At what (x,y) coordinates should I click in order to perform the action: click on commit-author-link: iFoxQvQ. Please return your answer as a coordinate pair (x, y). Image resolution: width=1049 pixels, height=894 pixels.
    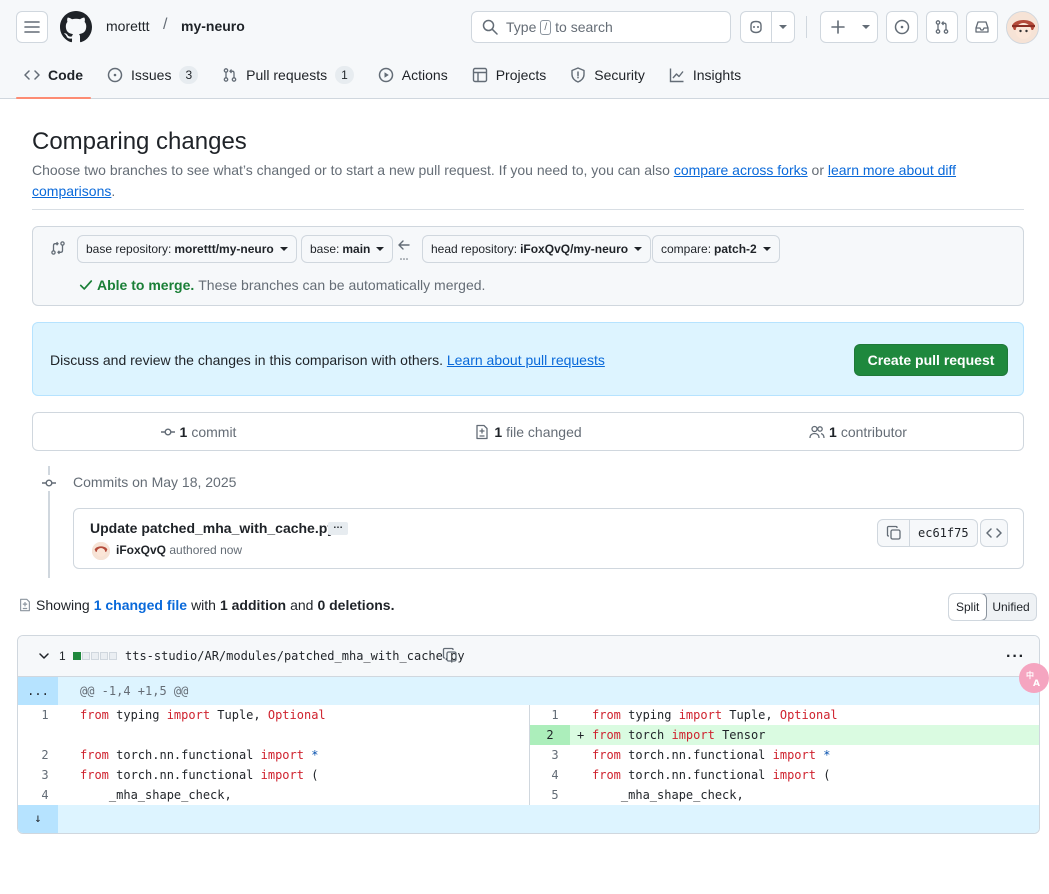
    Looking at the image, I should click on (141, 550).